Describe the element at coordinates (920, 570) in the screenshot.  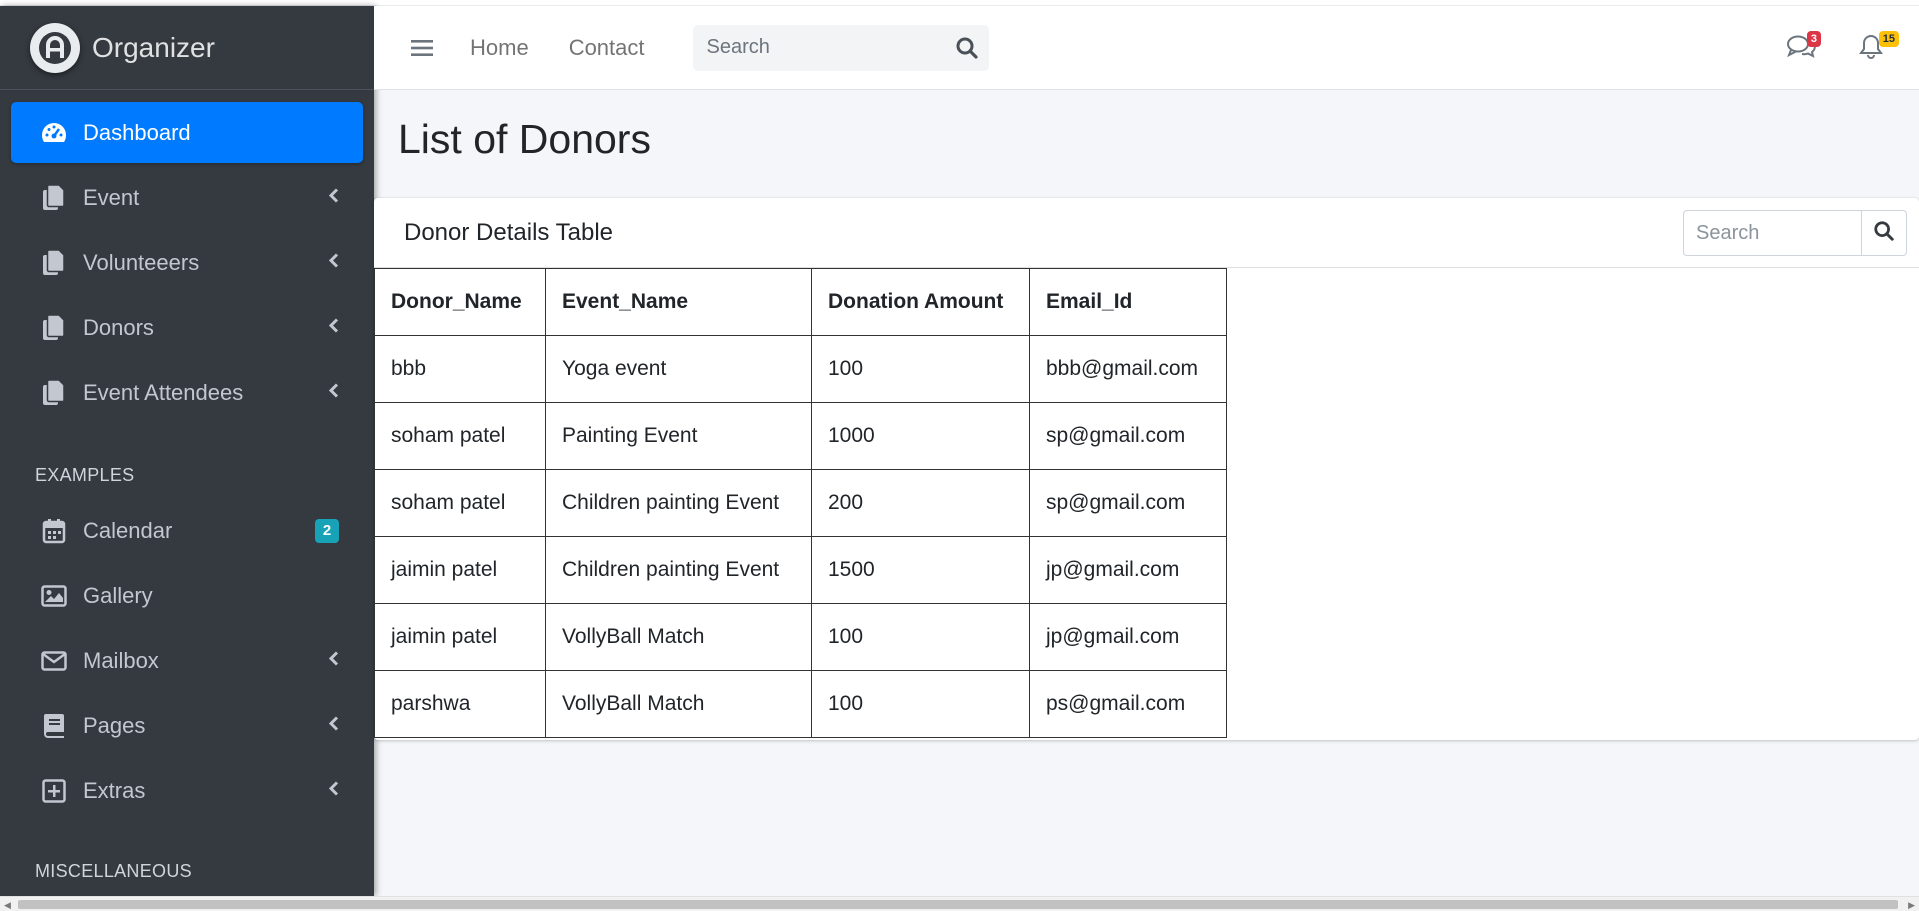
I see `table-cell: 1500` at that location.